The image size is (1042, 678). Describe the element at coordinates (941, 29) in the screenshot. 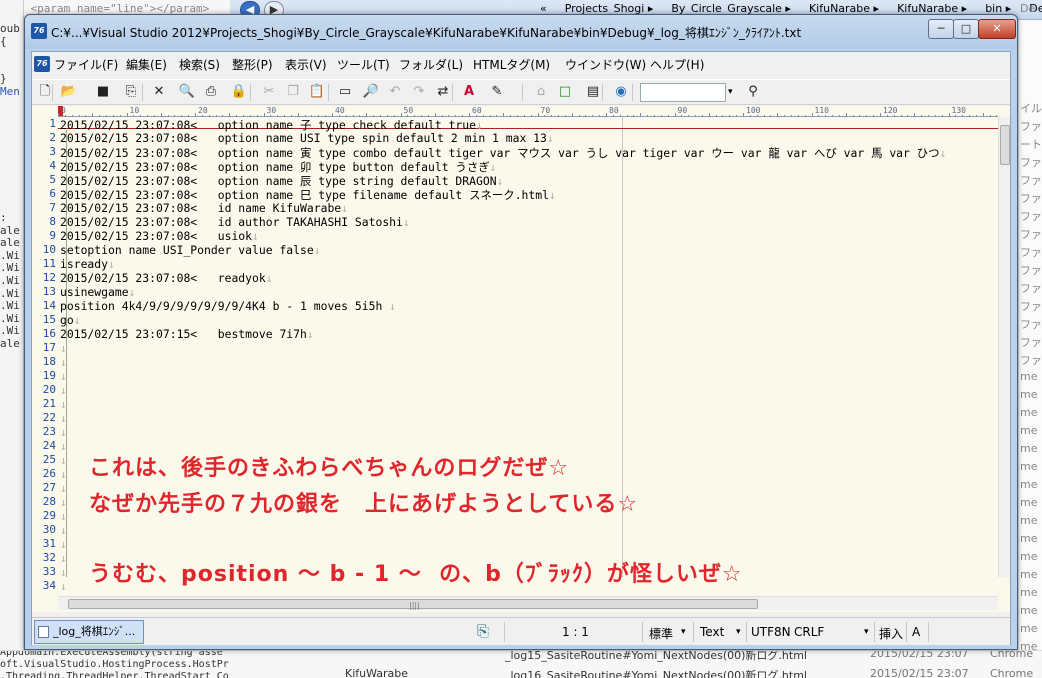

I see `minimize-button: ─` at that location.